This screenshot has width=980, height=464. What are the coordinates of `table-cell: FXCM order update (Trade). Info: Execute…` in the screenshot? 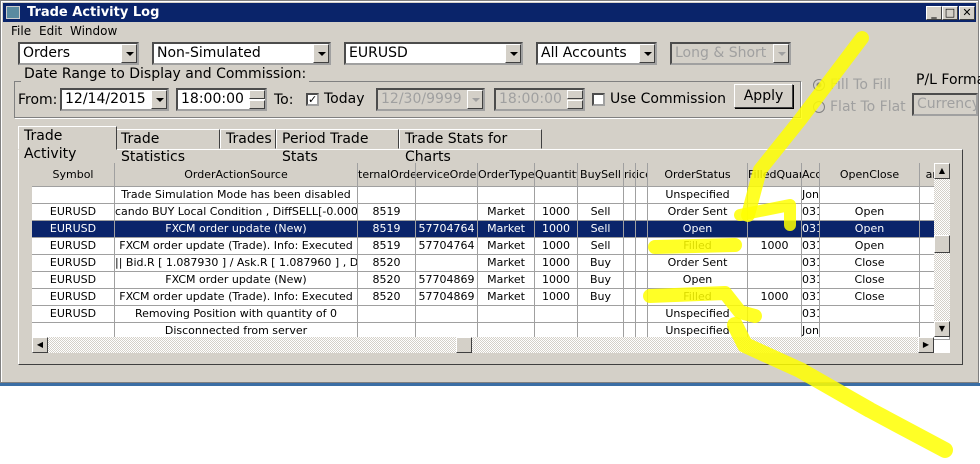 It's located at (236, 246).